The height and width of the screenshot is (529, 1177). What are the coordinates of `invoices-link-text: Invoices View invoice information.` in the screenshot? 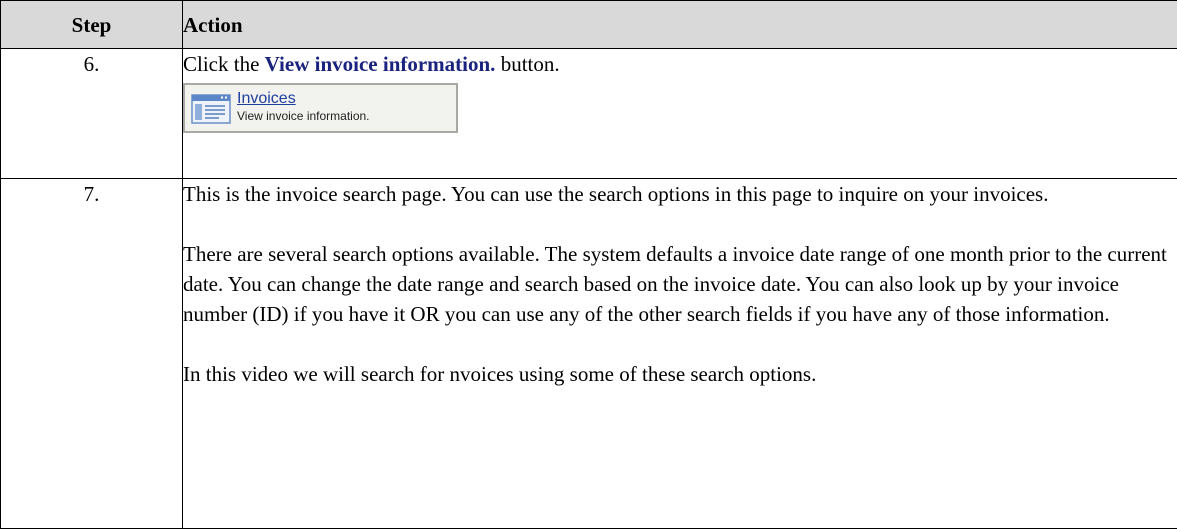 It's located at (303, 107).